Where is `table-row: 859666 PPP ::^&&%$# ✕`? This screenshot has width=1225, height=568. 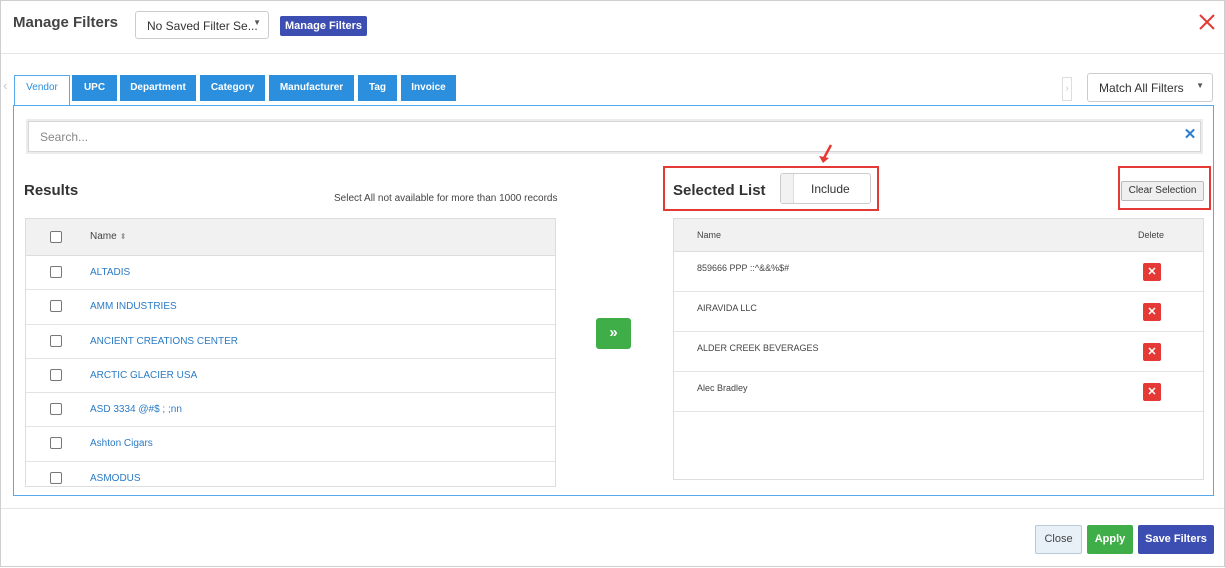 table-row: 859666 PPP ::^&&%$# ✕ is located at coordinates (938, 272).